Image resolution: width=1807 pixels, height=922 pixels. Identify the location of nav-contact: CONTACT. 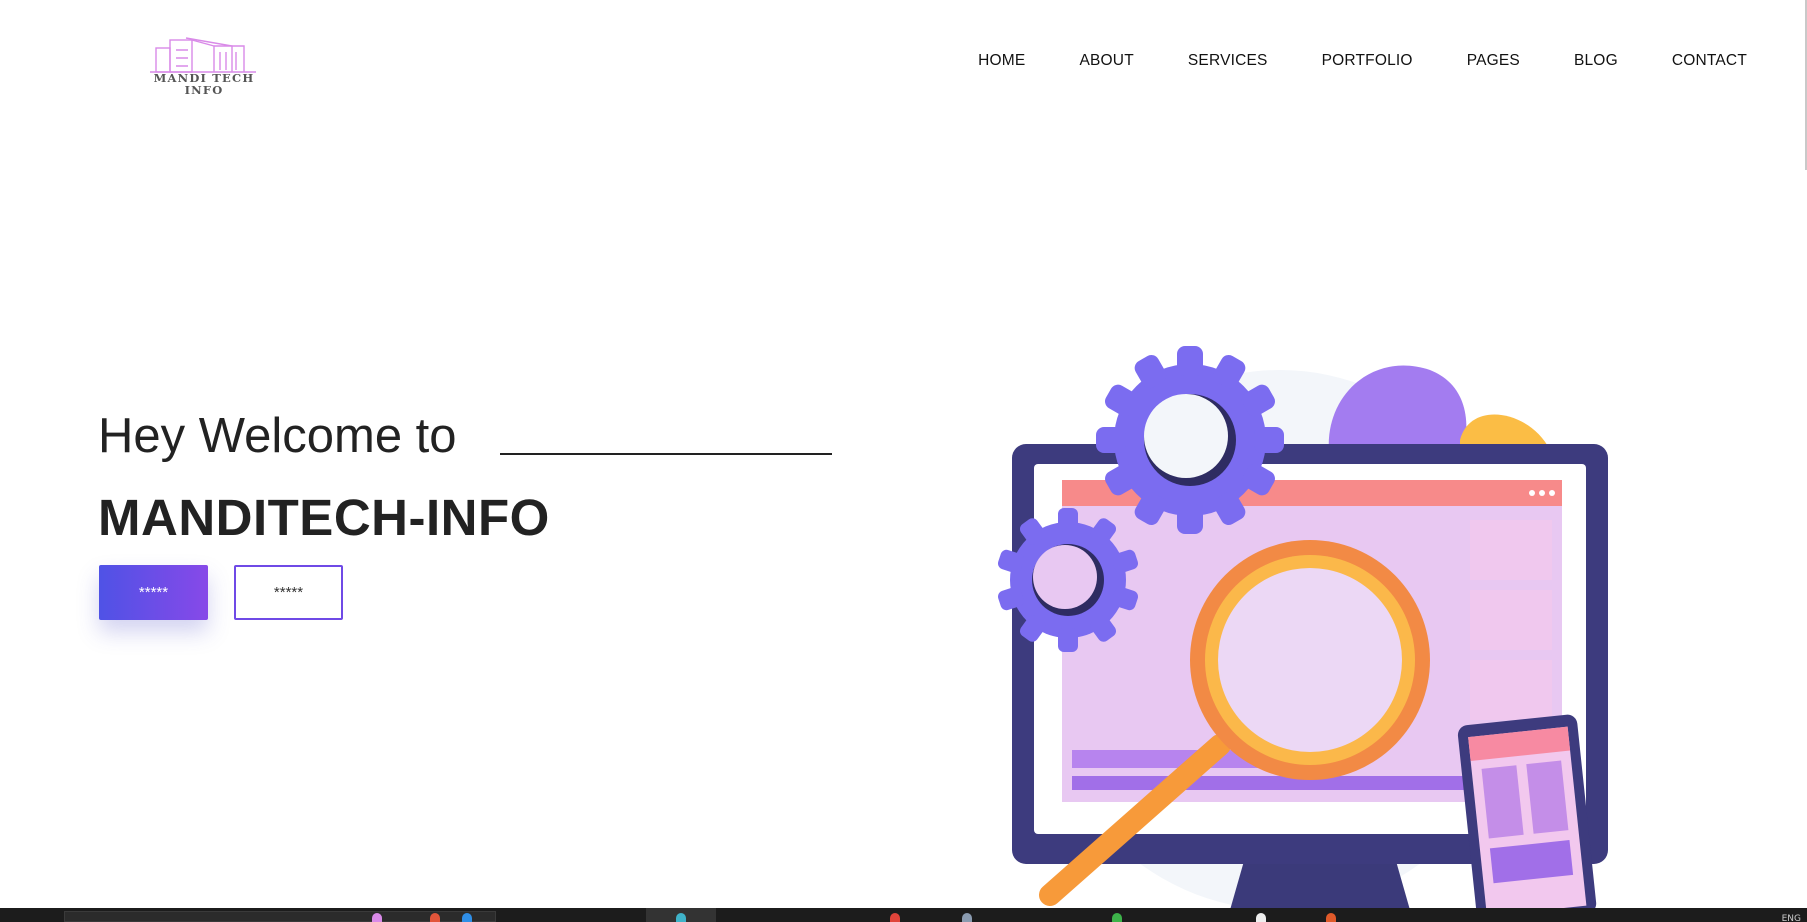
(1709, 61).